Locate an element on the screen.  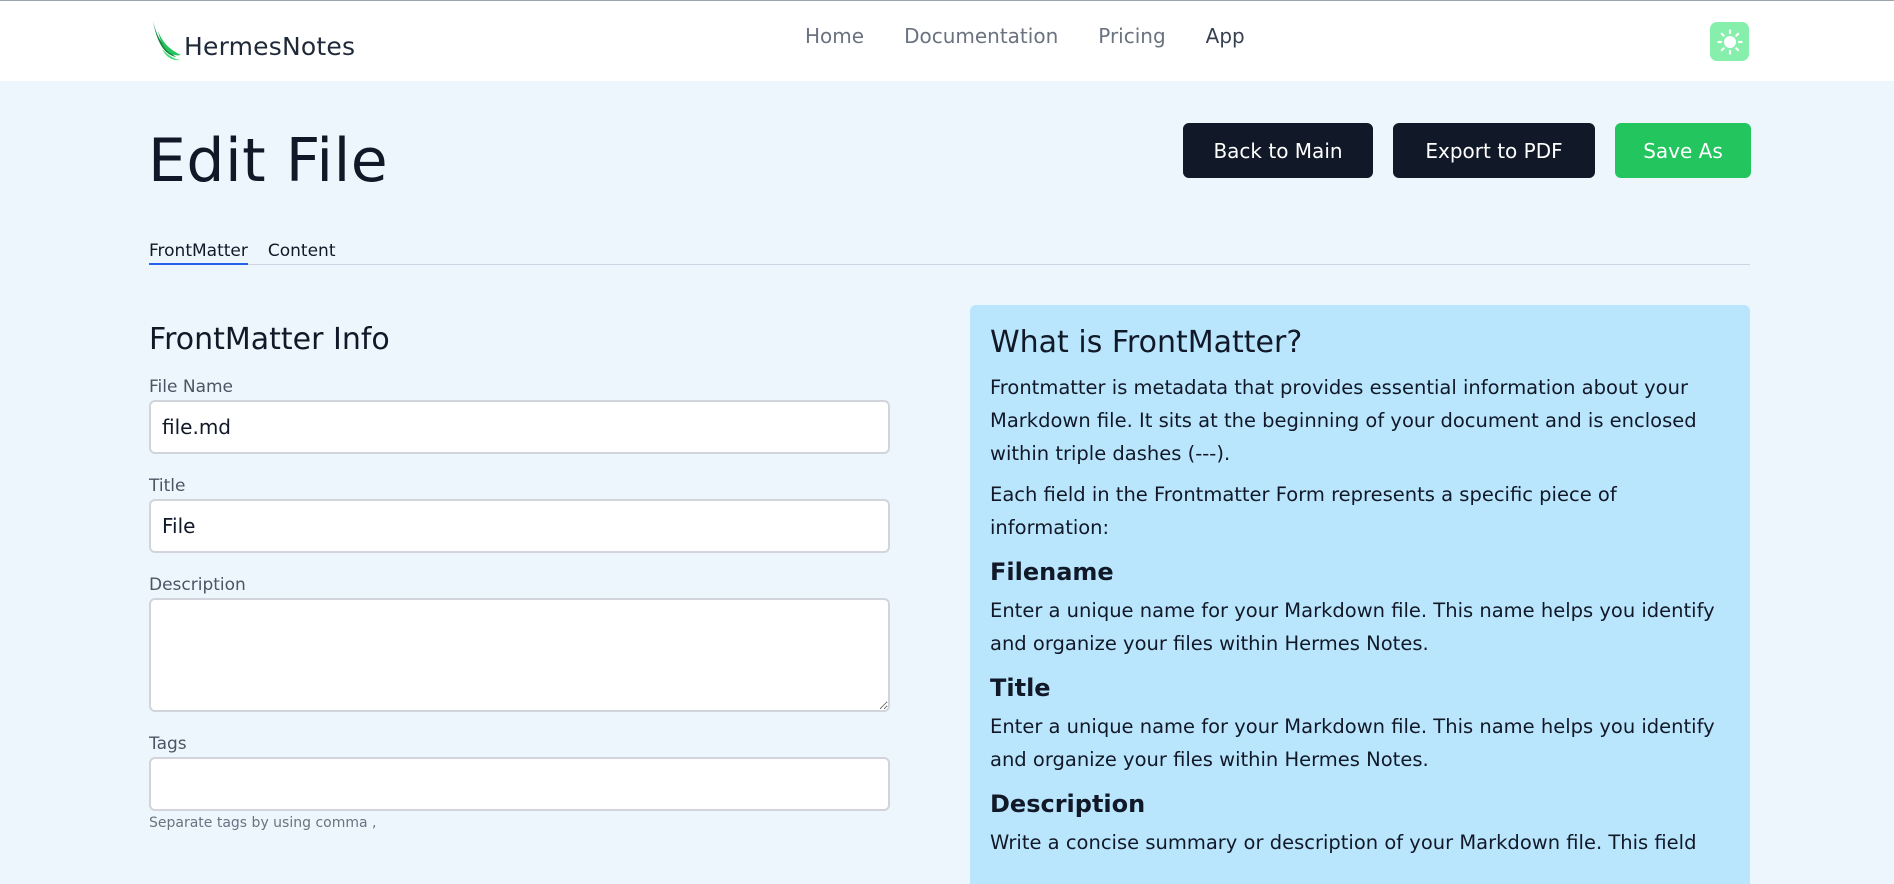
tags-input is located at coordinates (519, 784).